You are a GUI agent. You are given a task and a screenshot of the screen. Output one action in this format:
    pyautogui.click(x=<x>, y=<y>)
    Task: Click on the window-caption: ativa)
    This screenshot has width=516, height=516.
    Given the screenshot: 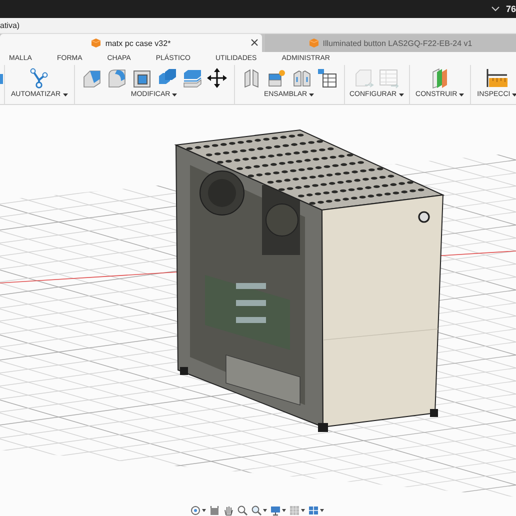 What is the action you would take?
    pyautogui.click(x=10, y=25)
    